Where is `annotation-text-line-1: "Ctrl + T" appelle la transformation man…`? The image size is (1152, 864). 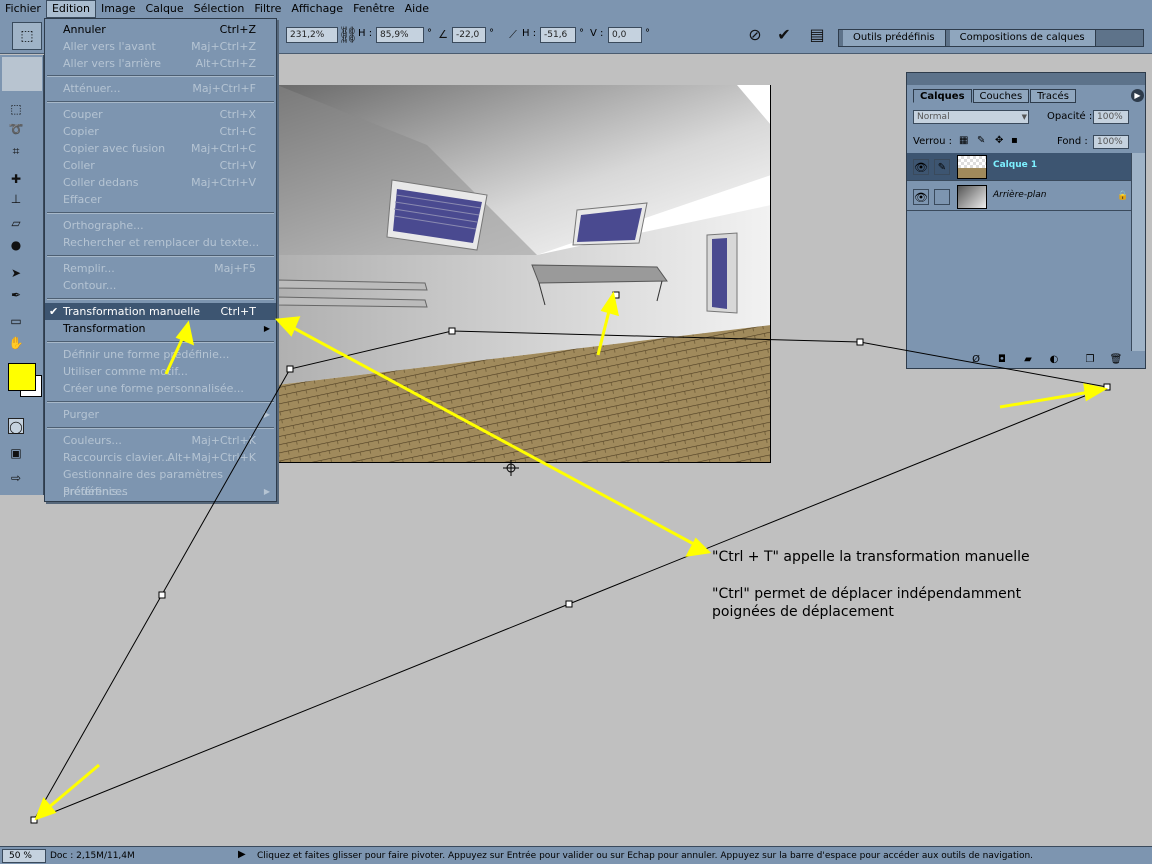 annotation-text-line-1: "Ctrl + T" appelle la transformation man… is located at coordinates (871, 557).